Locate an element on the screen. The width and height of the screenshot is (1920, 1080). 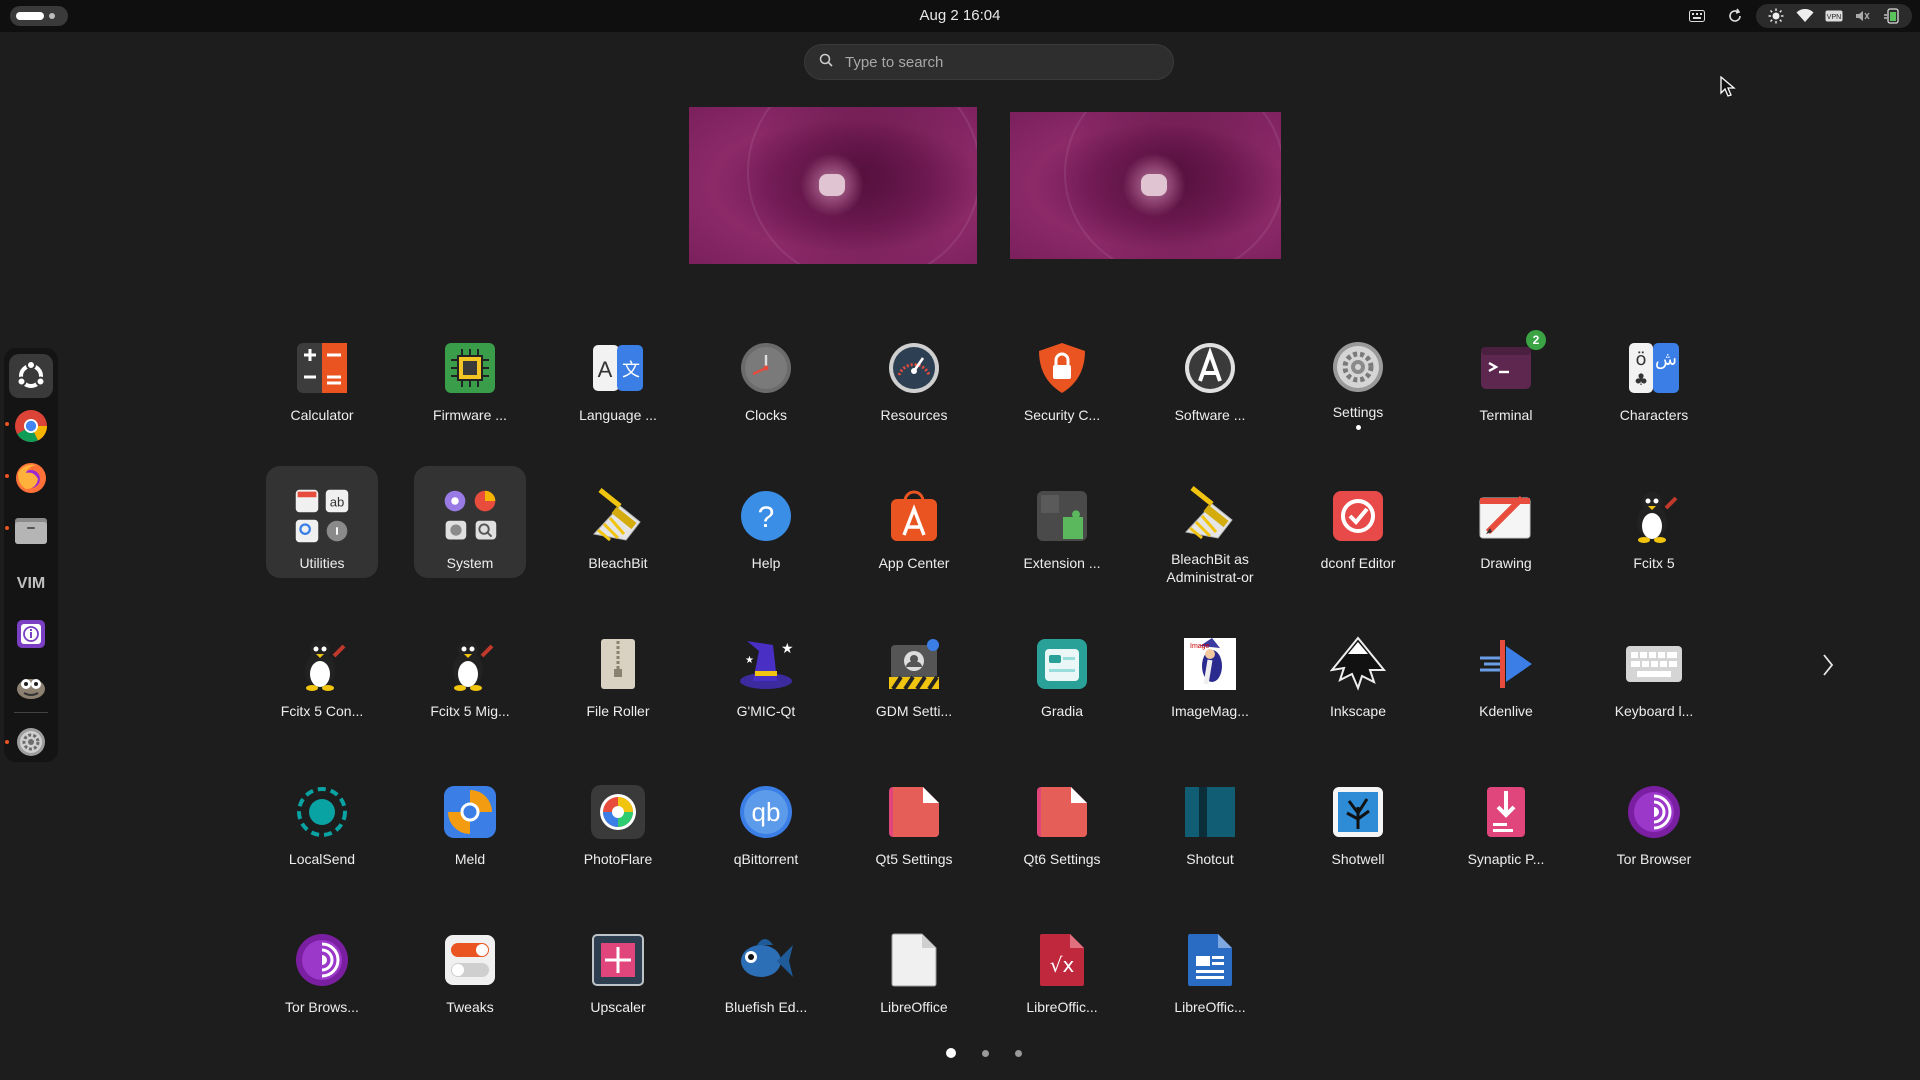
dock-item-files is located at coordinates (31, 530).